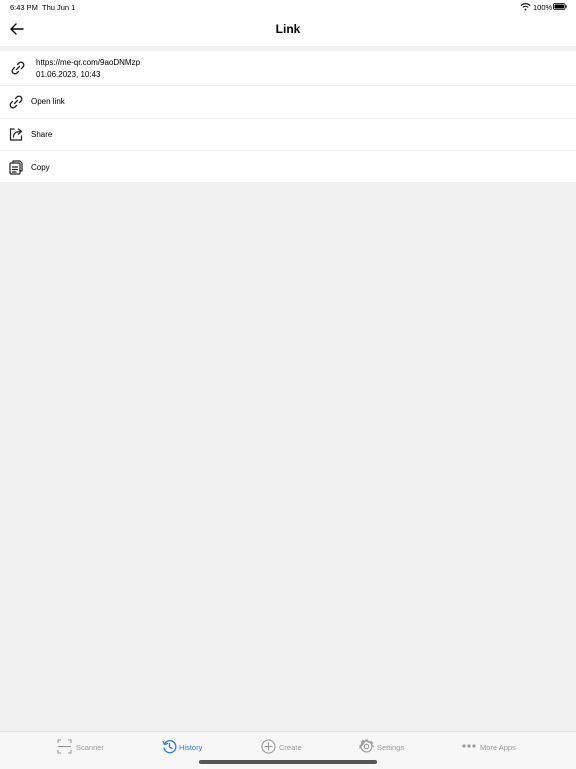 This screenshot has width=576, height=769. I want to click on status-bar: 6:43 PM Thu Jun 1 100%, so click(288, 7).